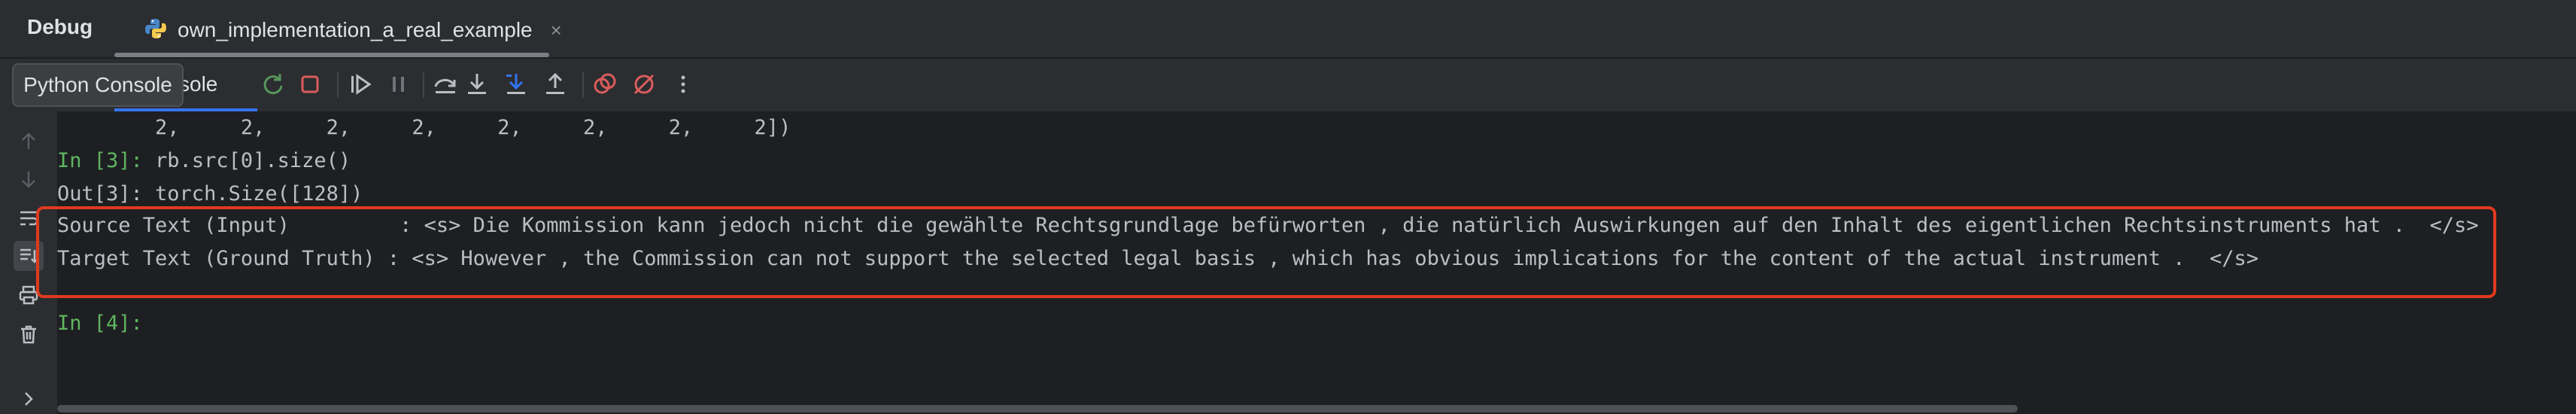 The height and width of the screenshot is (414, 2576). What do you see at coordinates (477, 84) in the screenshot?
I see `step-into-icon` at bounding box center [477, 84].